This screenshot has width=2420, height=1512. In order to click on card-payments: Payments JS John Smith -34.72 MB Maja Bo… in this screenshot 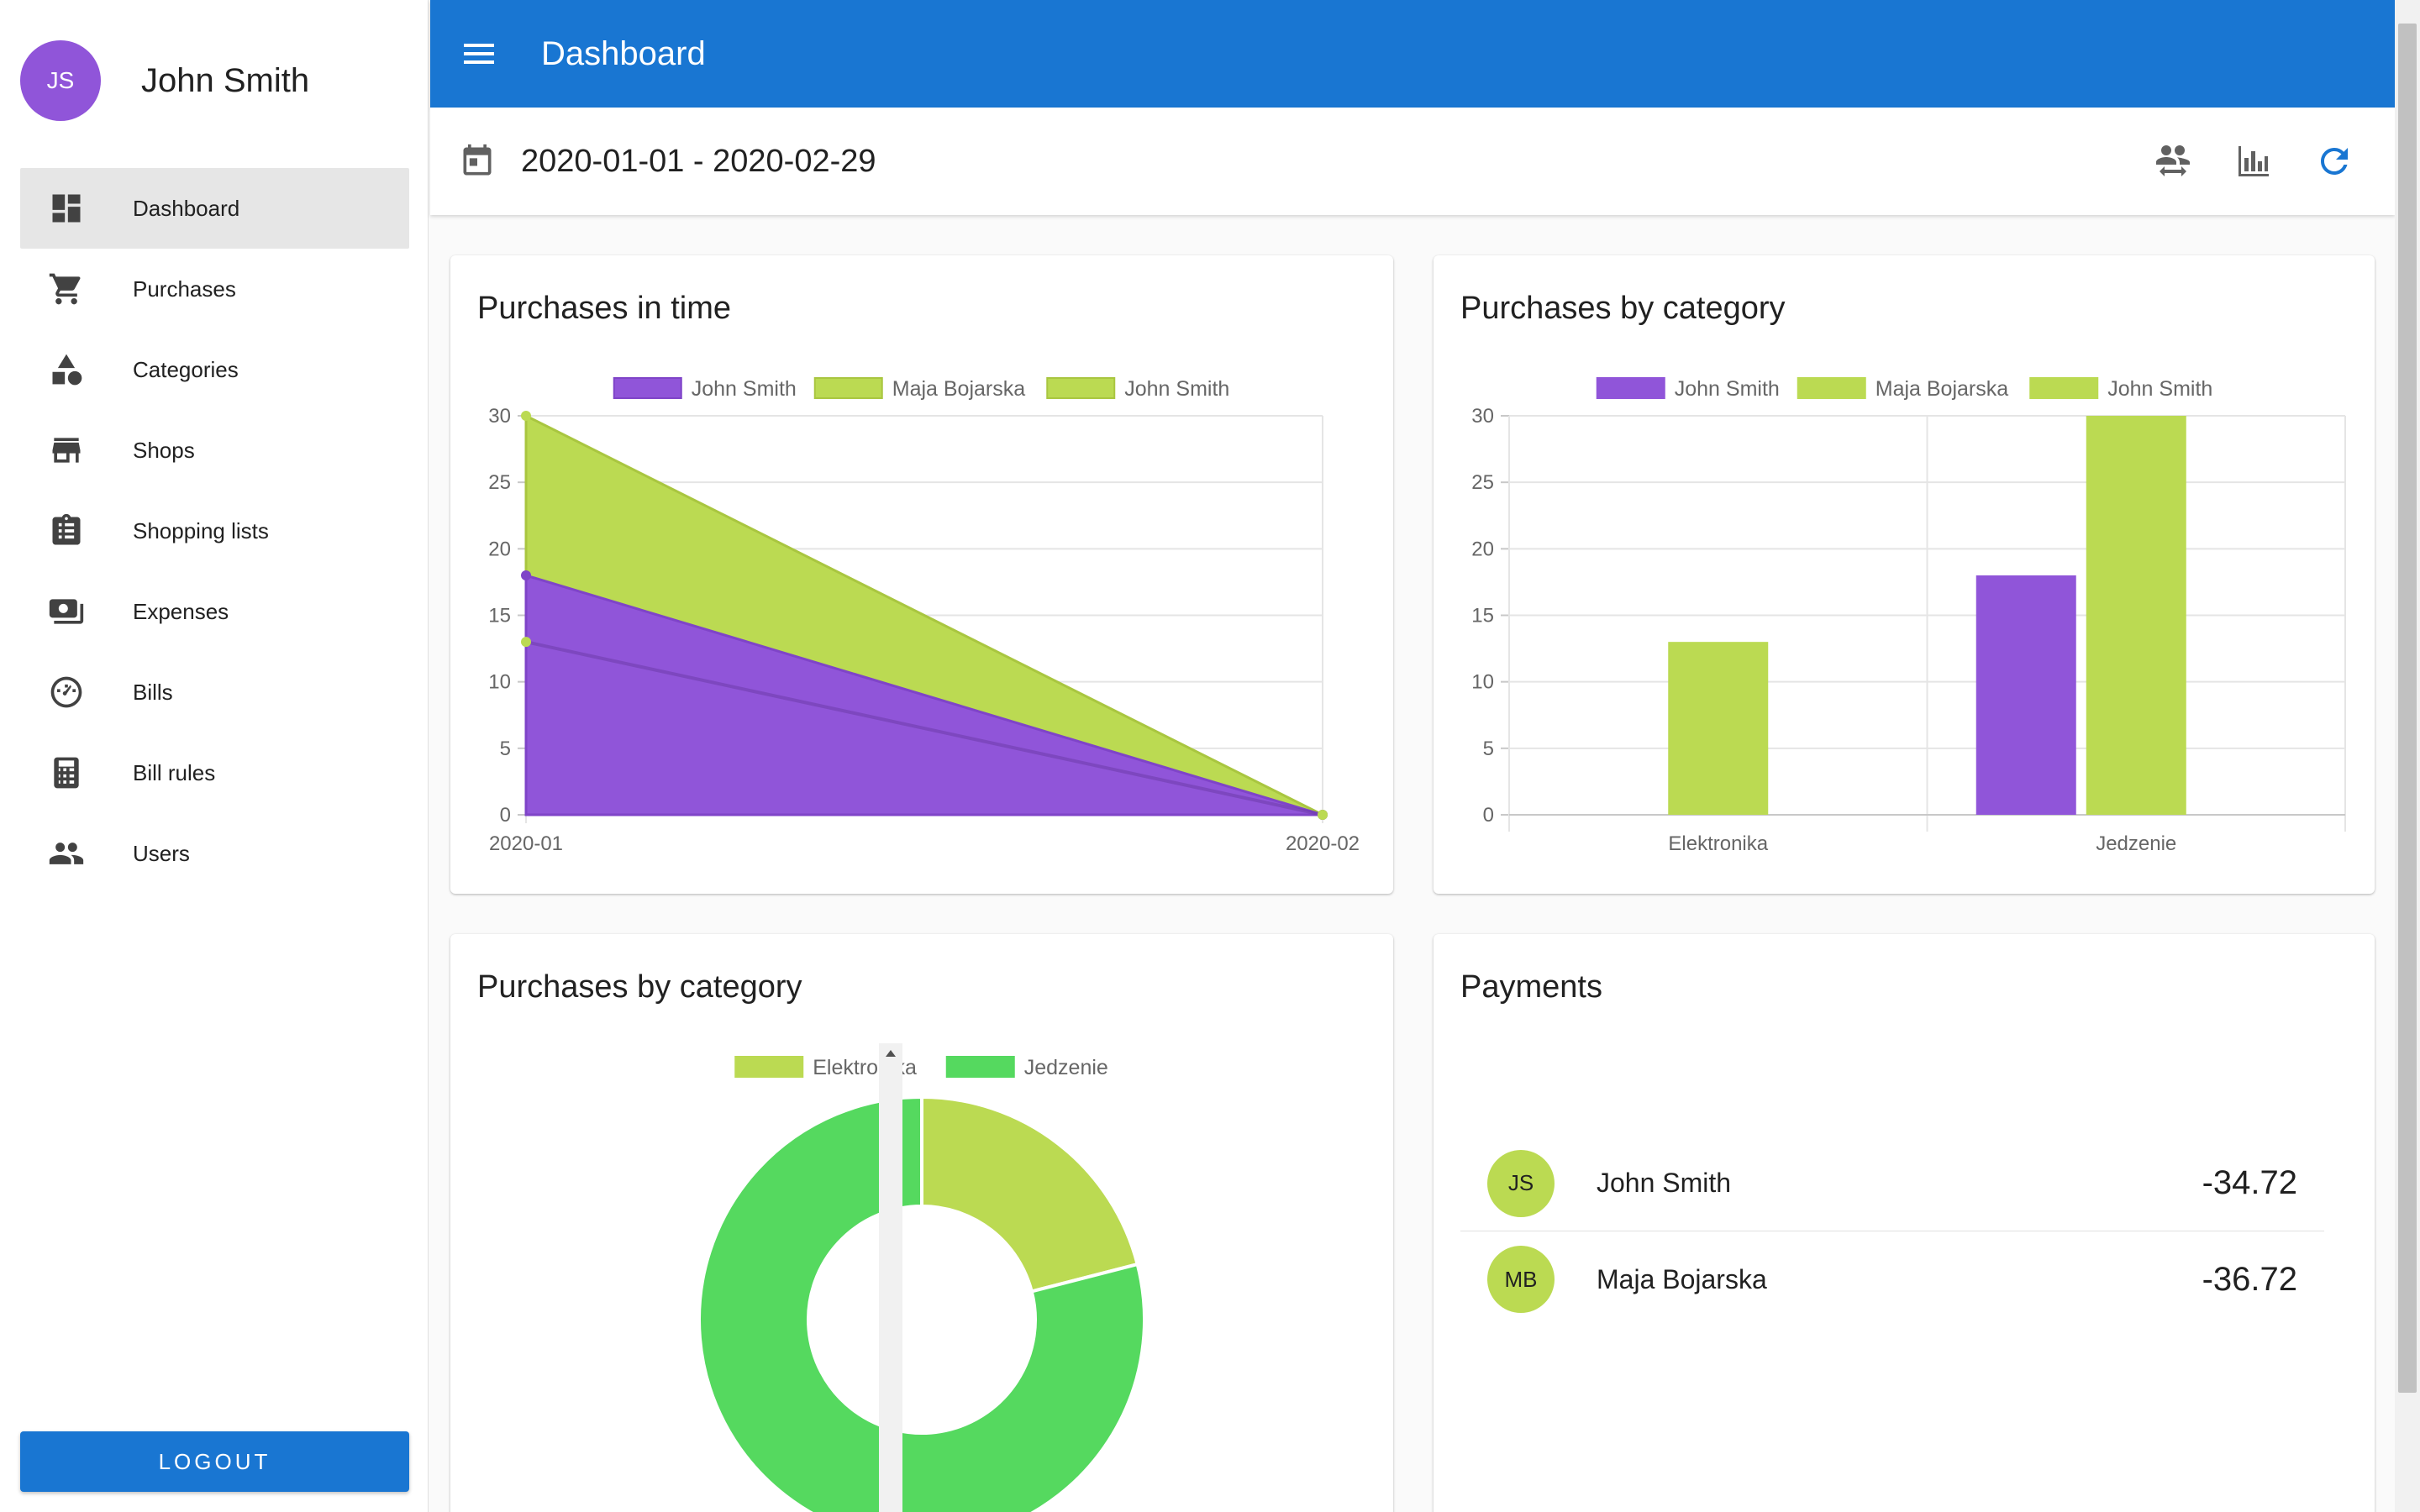, I will do `click(1905, 1223)`.